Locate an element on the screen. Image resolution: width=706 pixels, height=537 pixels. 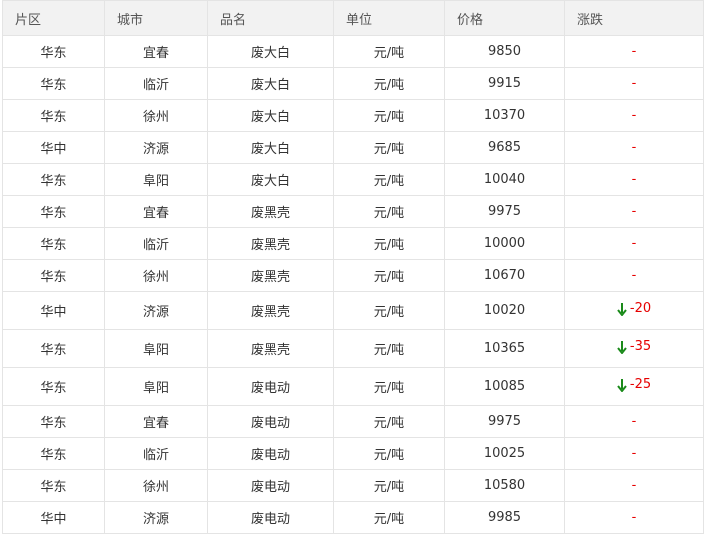
change-value-group: -20 is located at coordinates (634, 308).